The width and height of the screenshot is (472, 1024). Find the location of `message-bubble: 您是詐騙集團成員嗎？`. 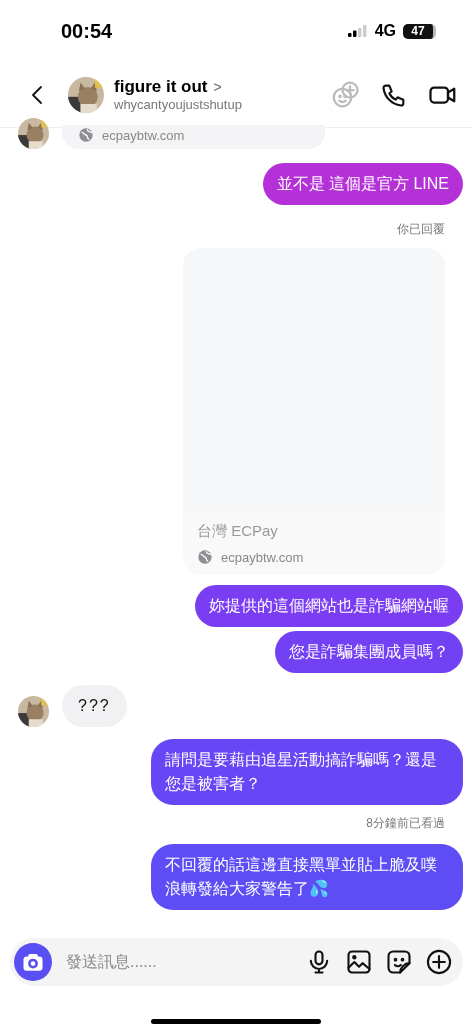

message-bubble: 您是詐騙集團成員嗎？ is located at coordinates (369, 652).